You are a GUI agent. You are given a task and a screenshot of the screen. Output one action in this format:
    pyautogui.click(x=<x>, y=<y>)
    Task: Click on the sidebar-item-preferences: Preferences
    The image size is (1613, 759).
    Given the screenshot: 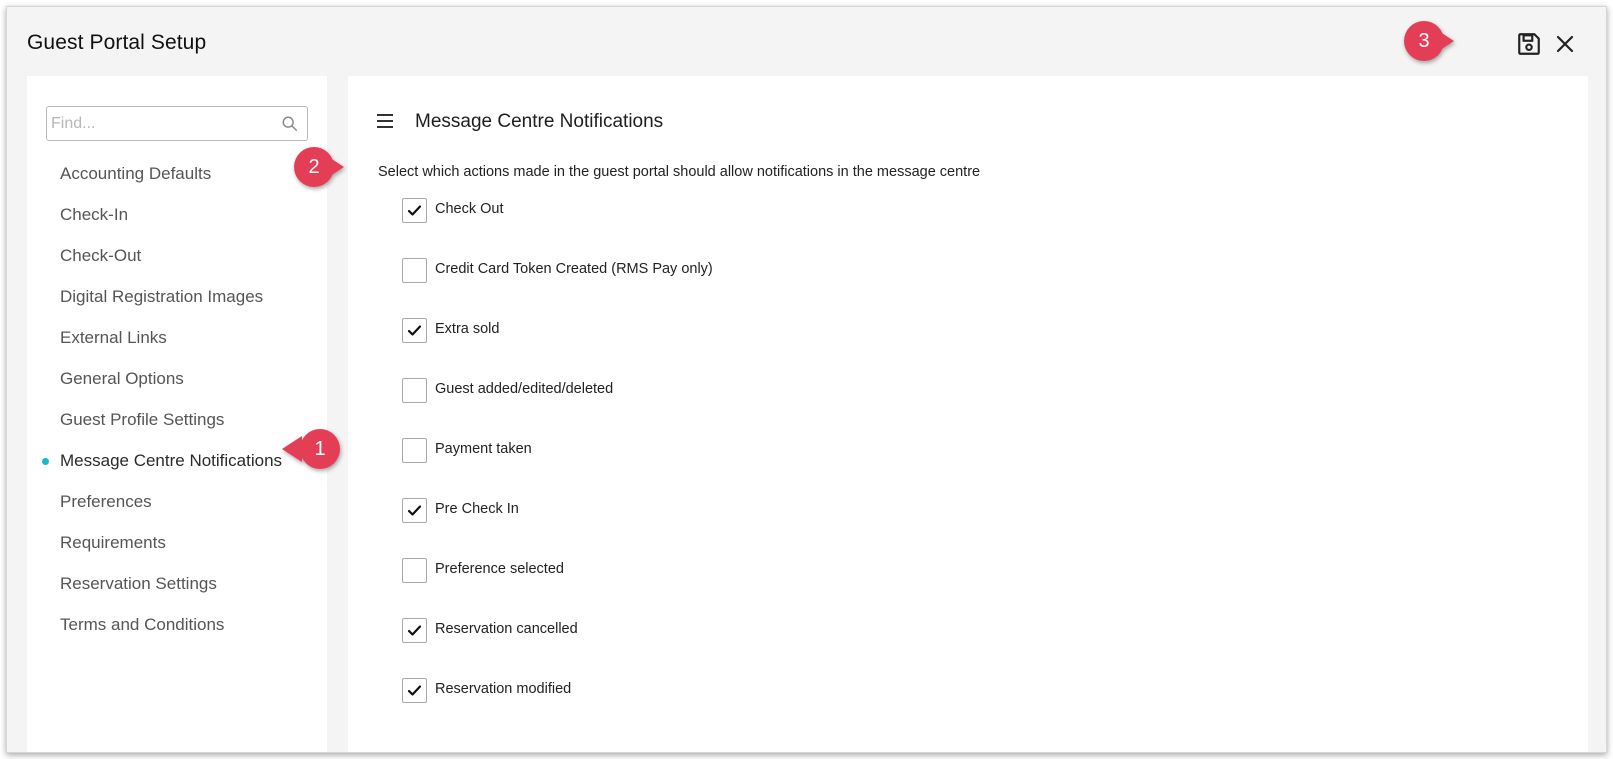 What is the action you would take?
    pyautogui.click(x=177, y=501)
    